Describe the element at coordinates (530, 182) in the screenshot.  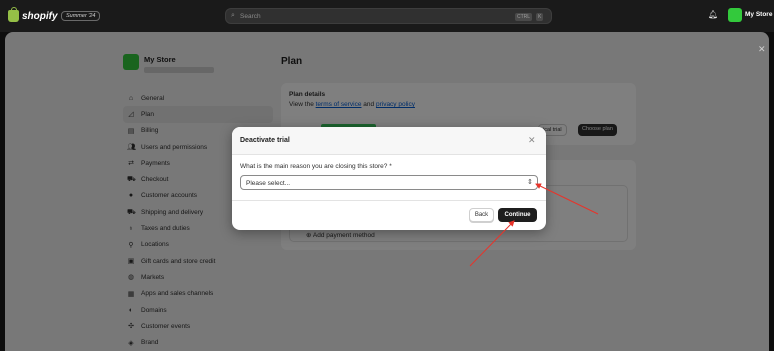
I see `select-chevron-icon: ⇕` at that location.